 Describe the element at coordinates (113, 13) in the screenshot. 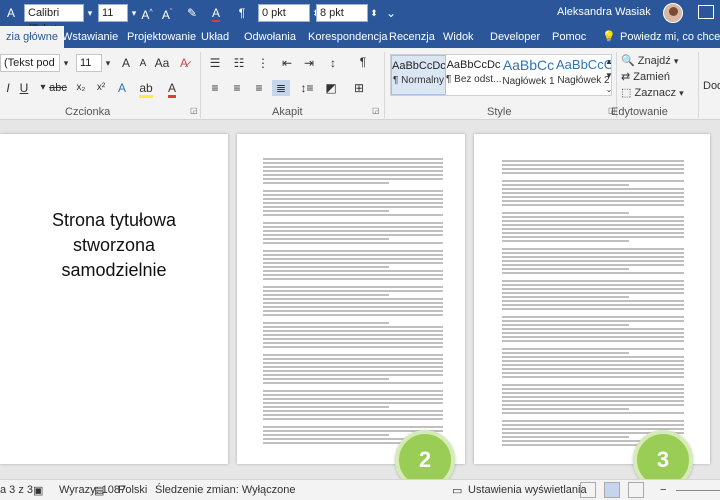

I see `quick-font-size: 11` at that location.